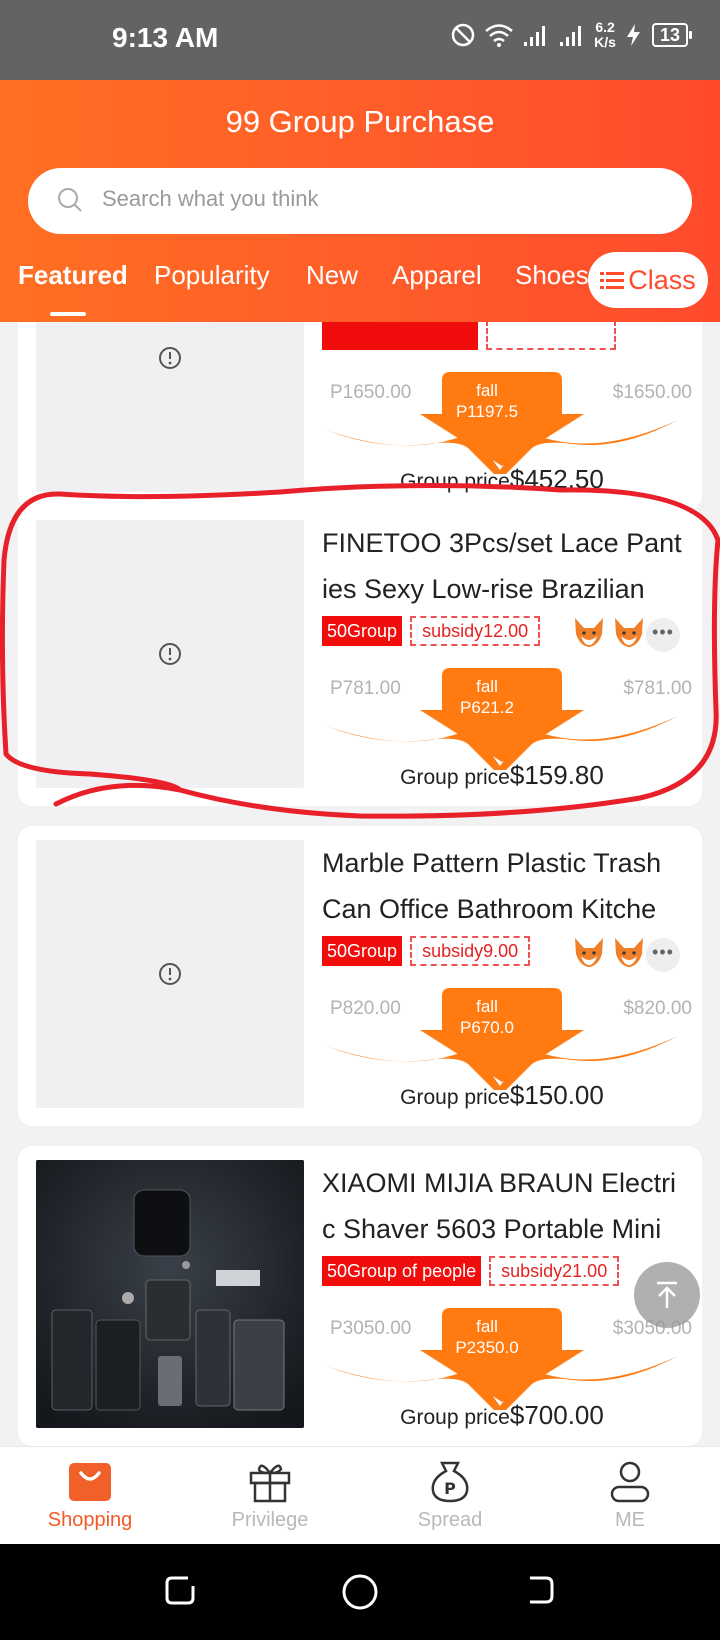  I want to click on system-nav-bar, so click(360, 1592).